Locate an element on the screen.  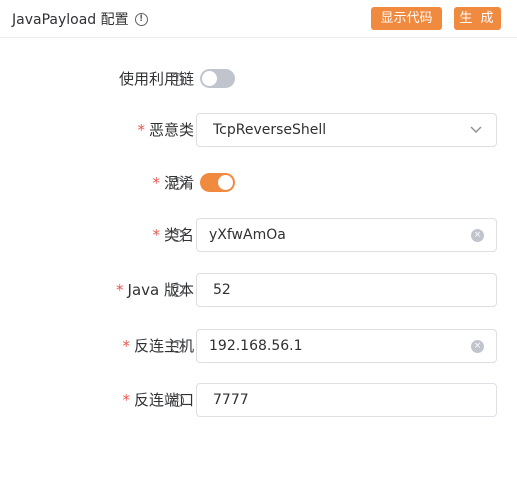
reverse-host-label-text: 反连主机 is located at coordinates (163, 346).